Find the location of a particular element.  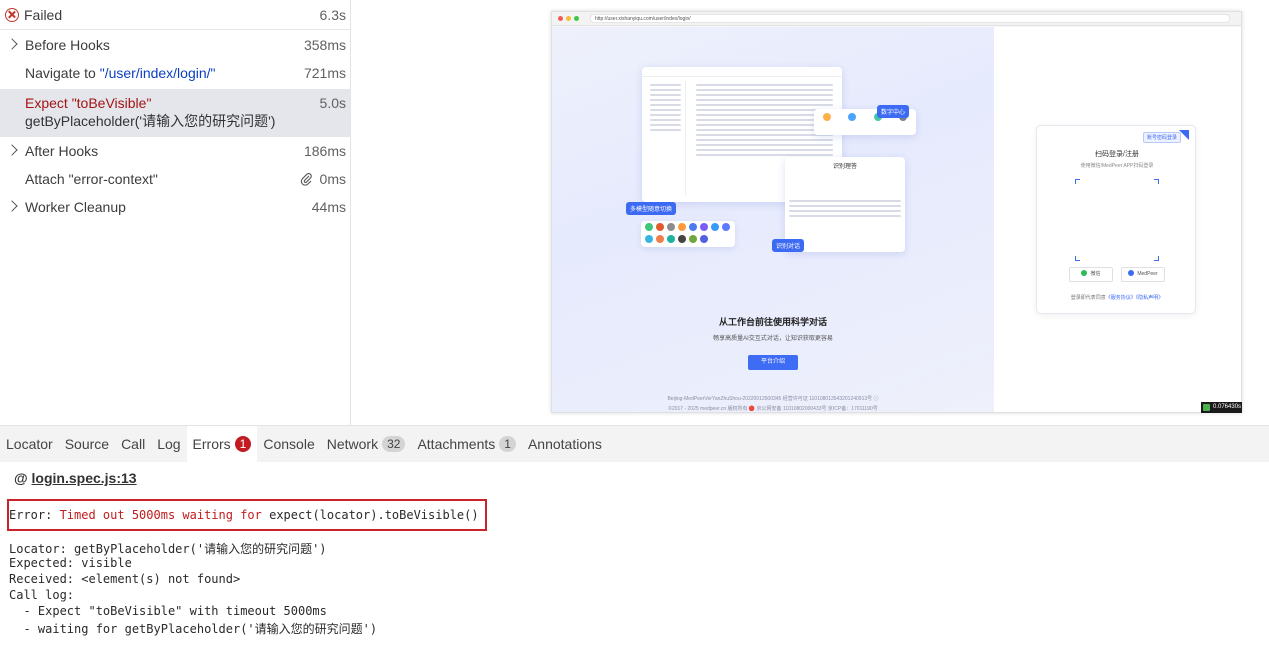

action-title: After Hooks is located at coordinates (62, 151).